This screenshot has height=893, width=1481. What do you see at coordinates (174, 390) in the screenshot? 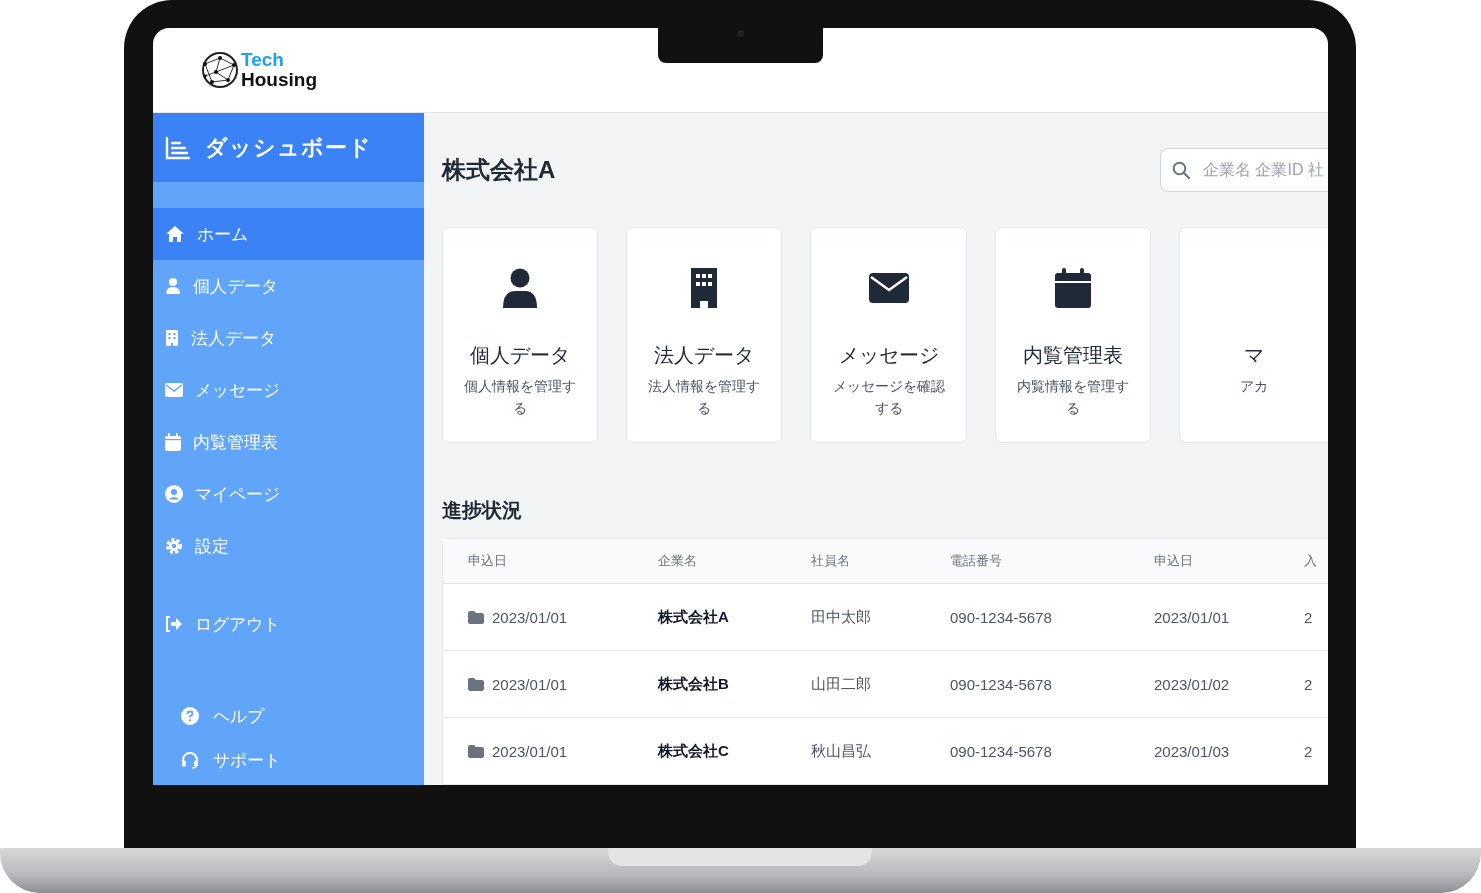
I see `envelope-icon` at bounding box center [174, 390].